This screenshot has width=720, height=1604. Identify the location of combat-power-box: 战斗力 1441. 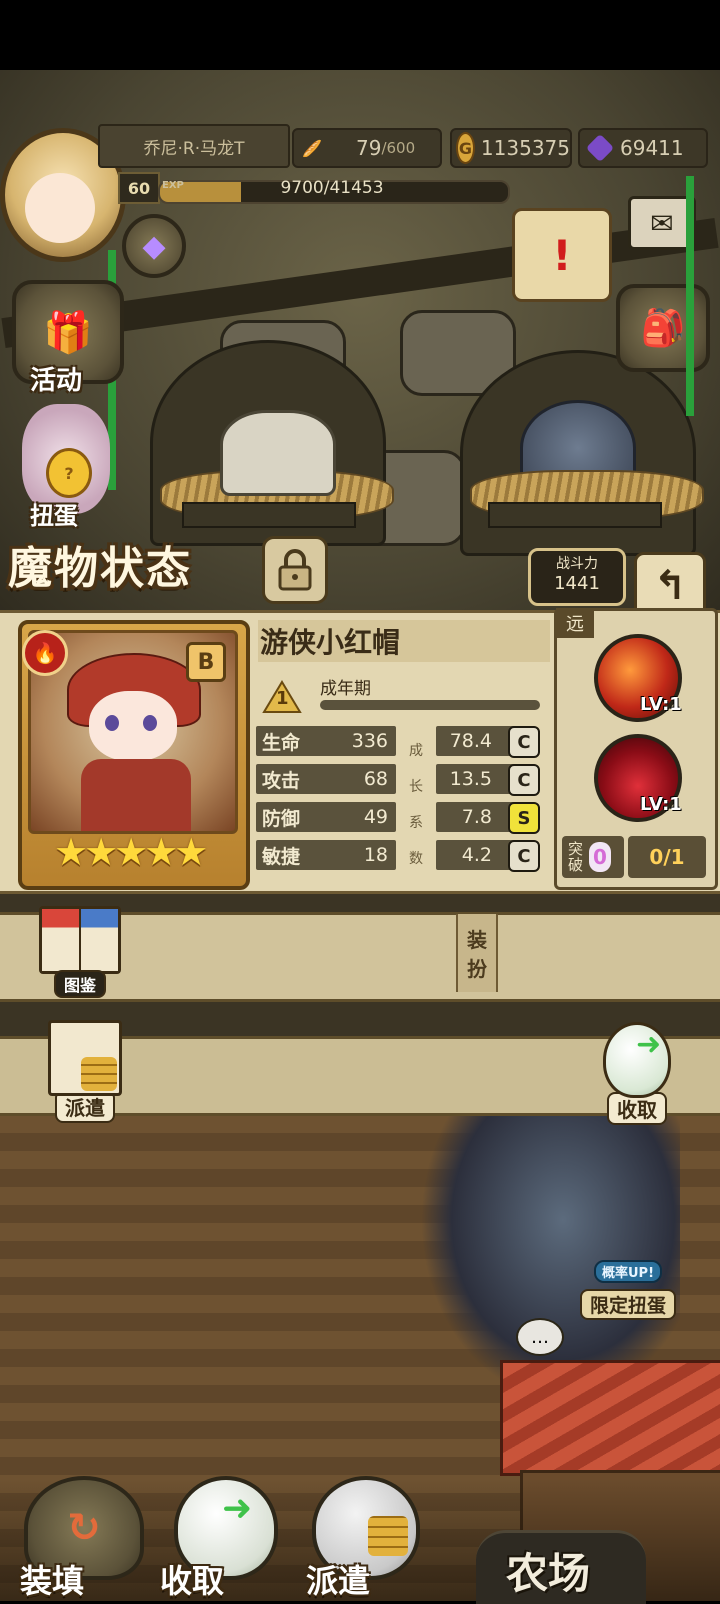
(577, 577).